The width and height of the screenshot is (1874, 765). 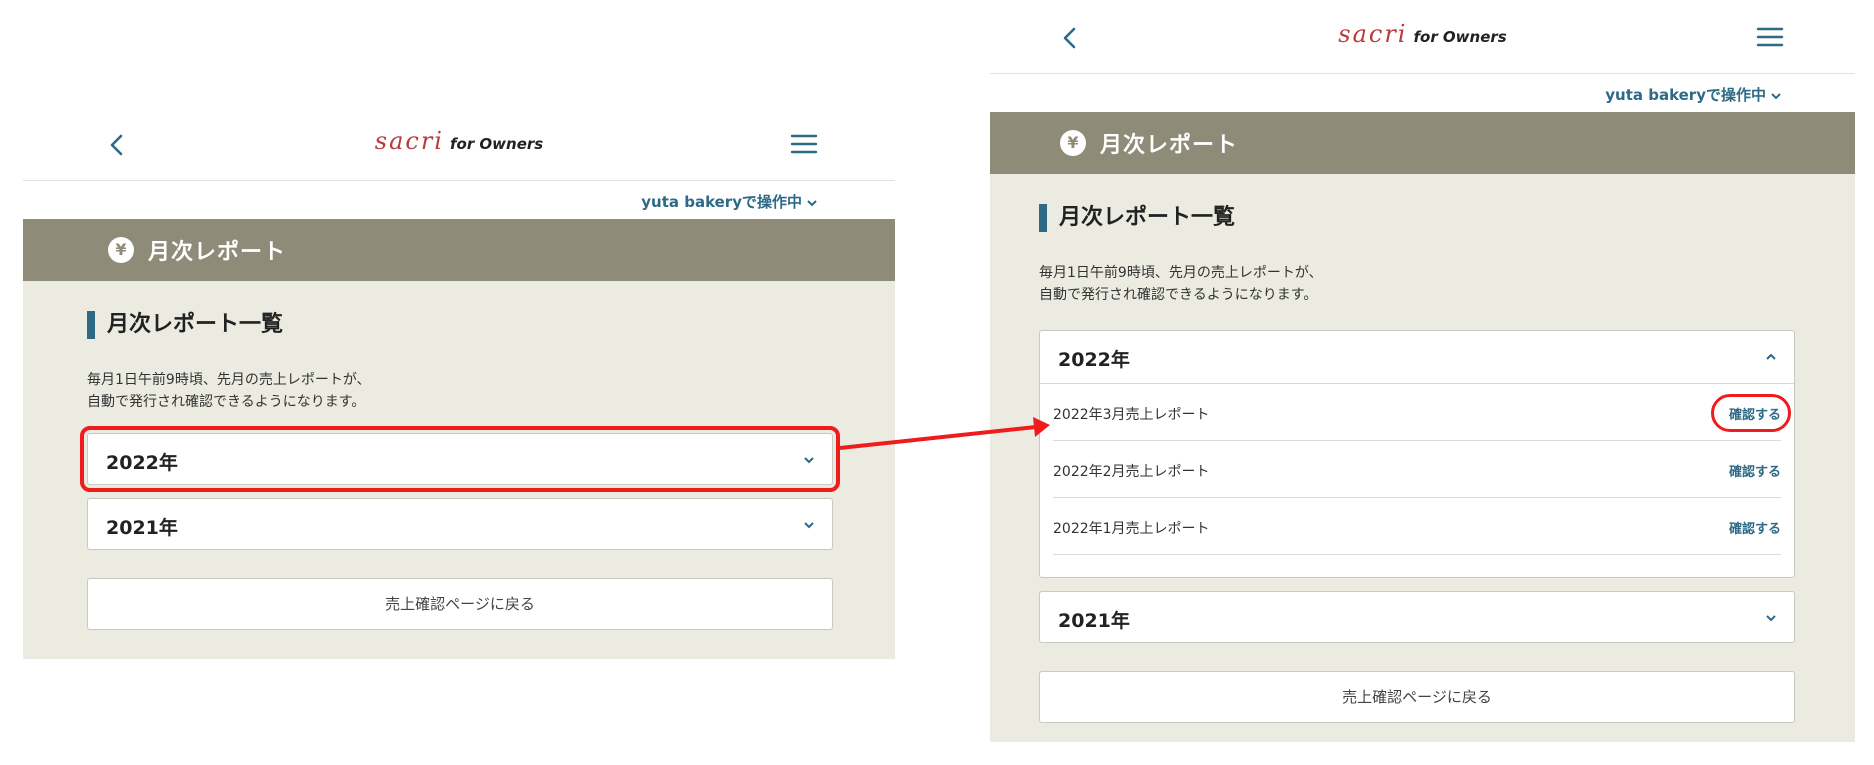 I want to click on report-label: 2022年3月売上レポート, so click(x=1131, y=415).